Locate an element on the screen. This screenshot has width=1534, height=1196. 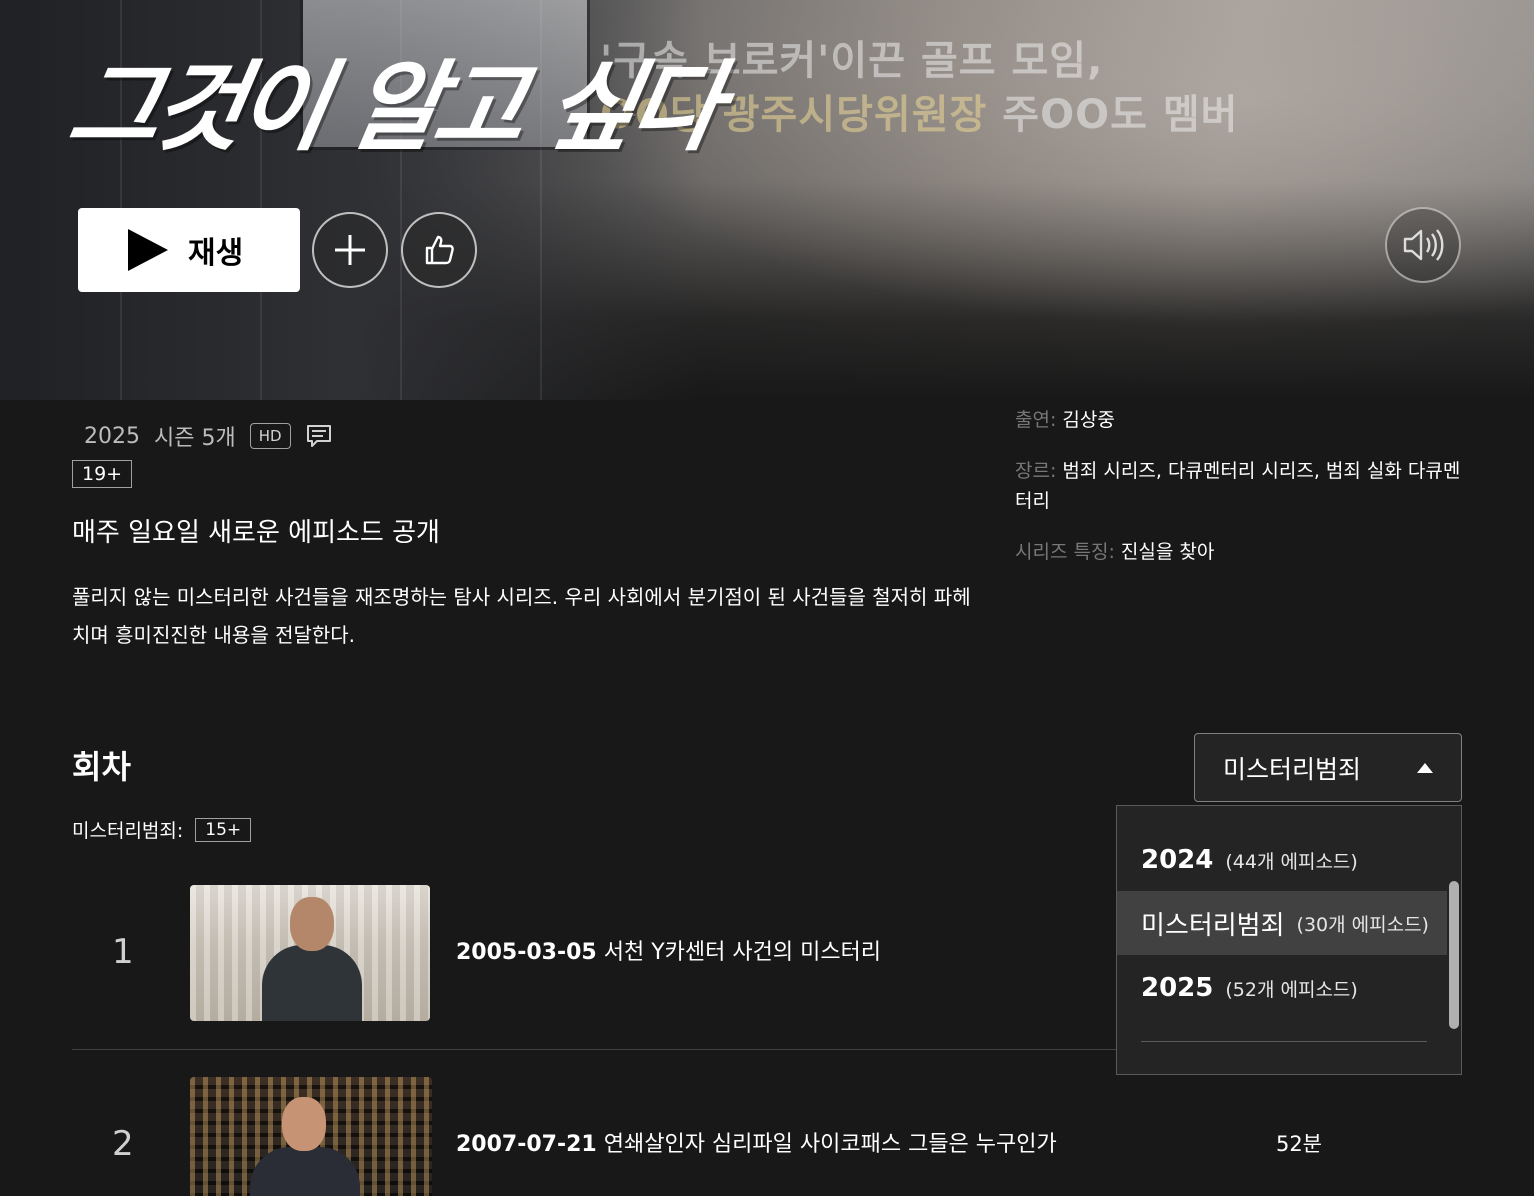
subtitles-icon is located at coordinates (318, 436).